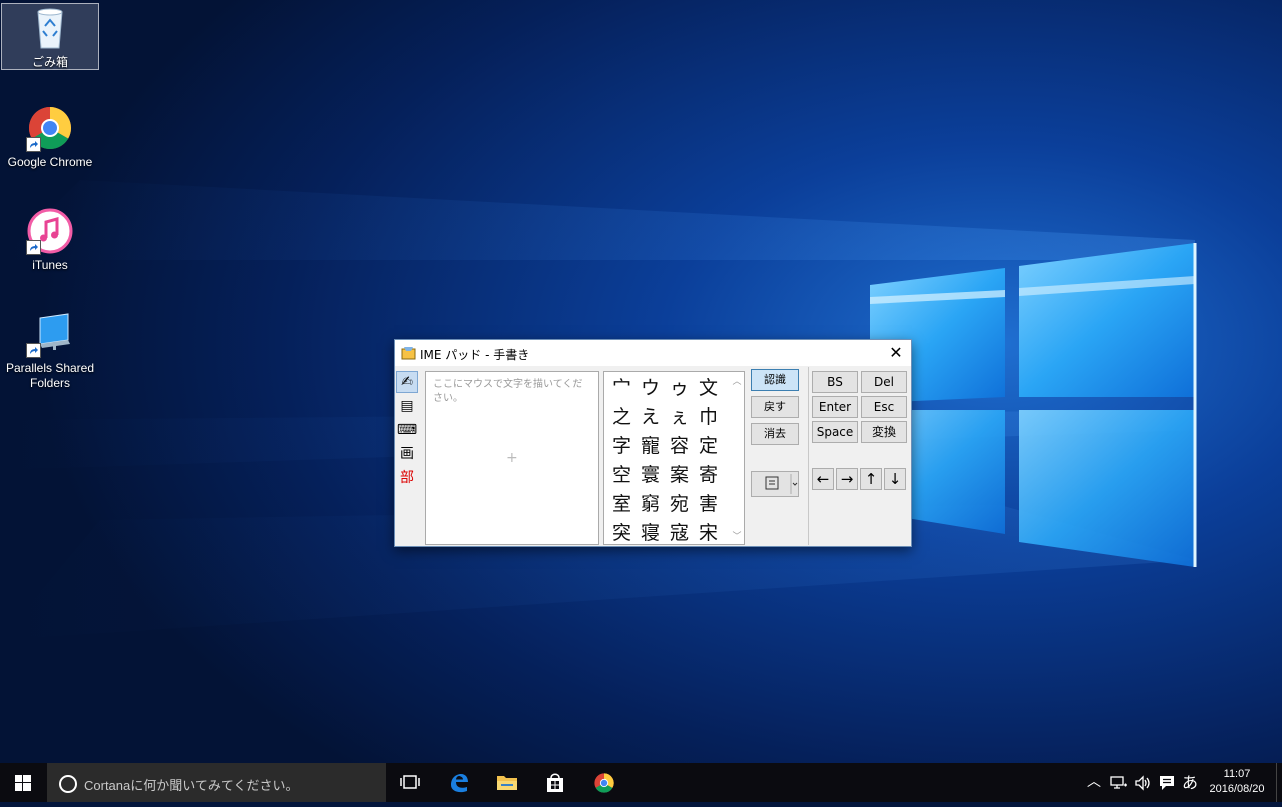 The height and width of the screenshot is (807, 1282). I want to click on taskbar-chrome-button, so click(604, 782).